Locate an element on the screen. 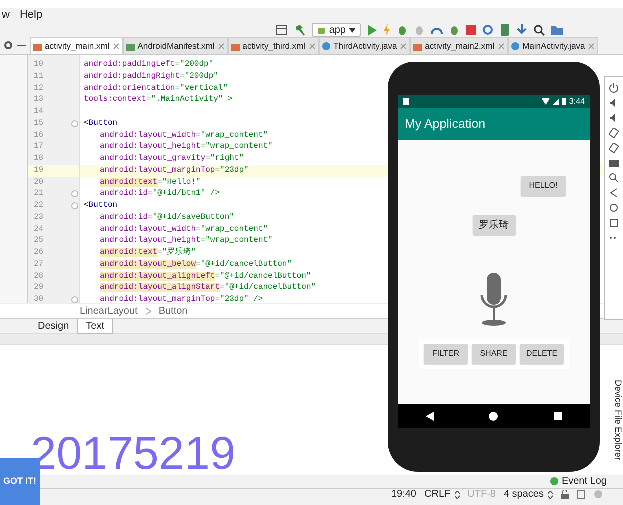  code-line: android:orientation="vertical" is located at coordinates (156, 88).